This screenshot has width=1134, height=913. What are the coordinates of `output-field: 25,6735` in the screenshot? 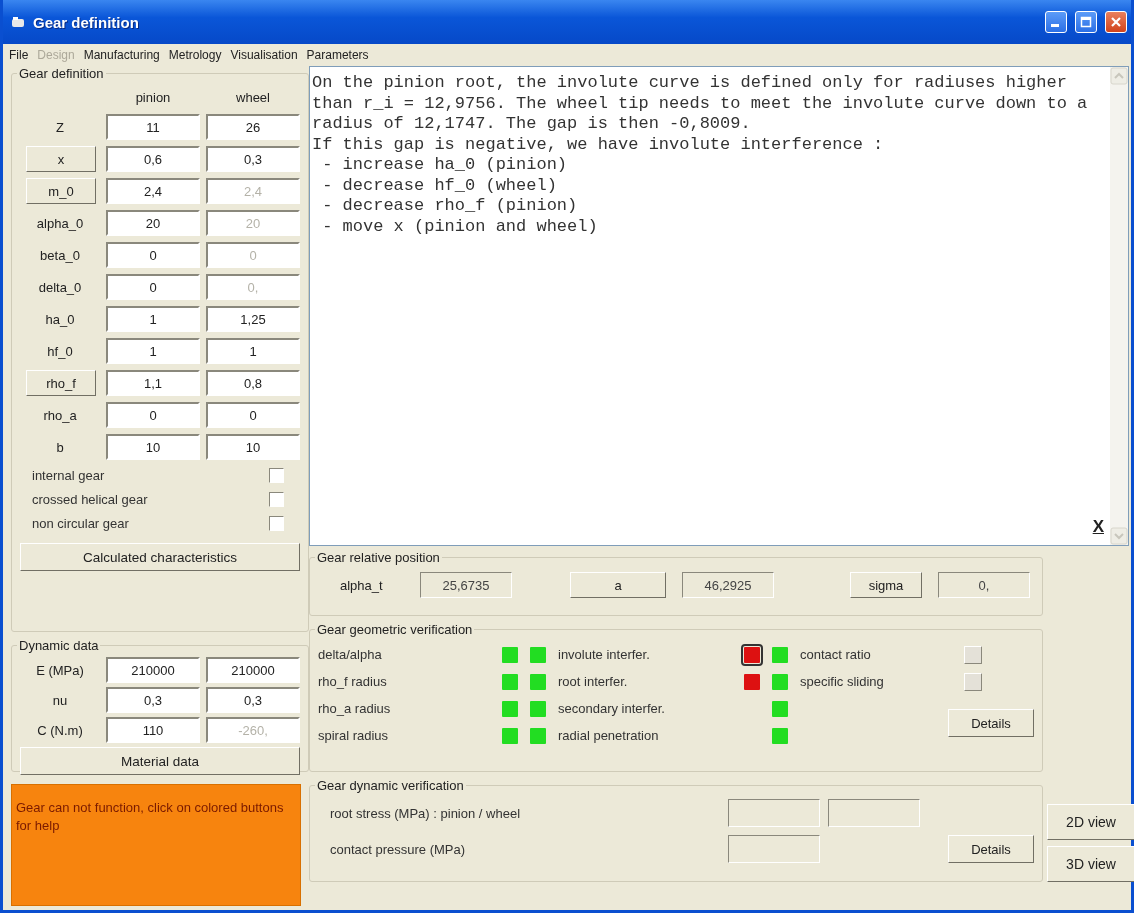 It's located at (466, 585).